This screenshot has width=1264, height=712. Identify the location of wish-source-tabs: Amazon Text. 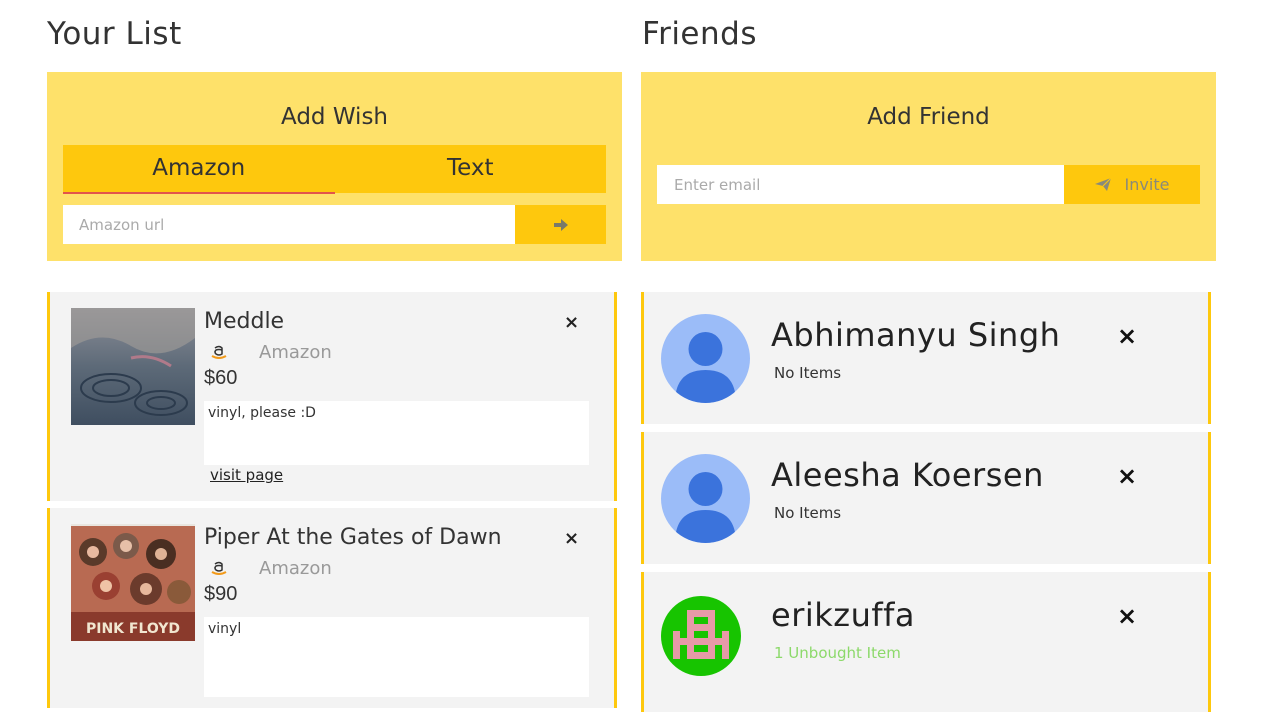
(335, 169).